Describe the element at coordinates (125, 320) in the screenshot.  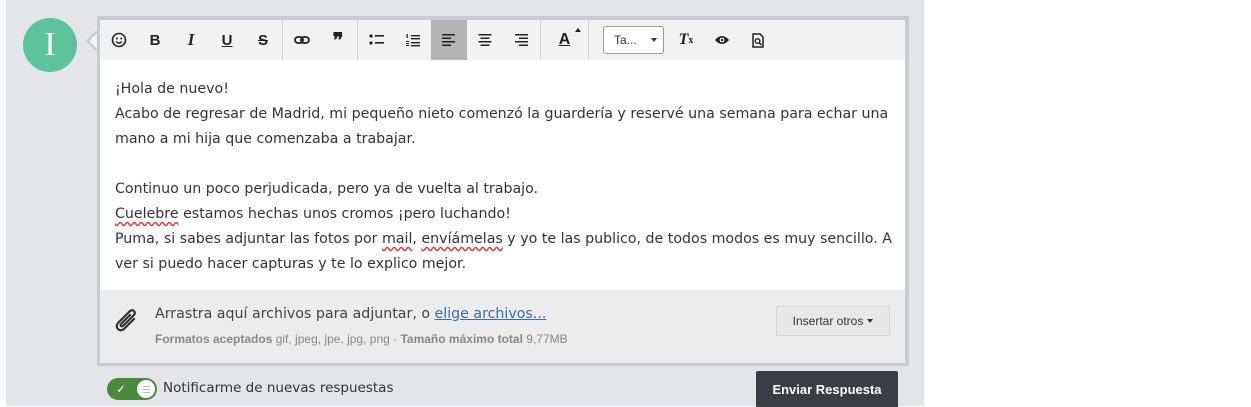
I see `paperclip-icon` at that location.